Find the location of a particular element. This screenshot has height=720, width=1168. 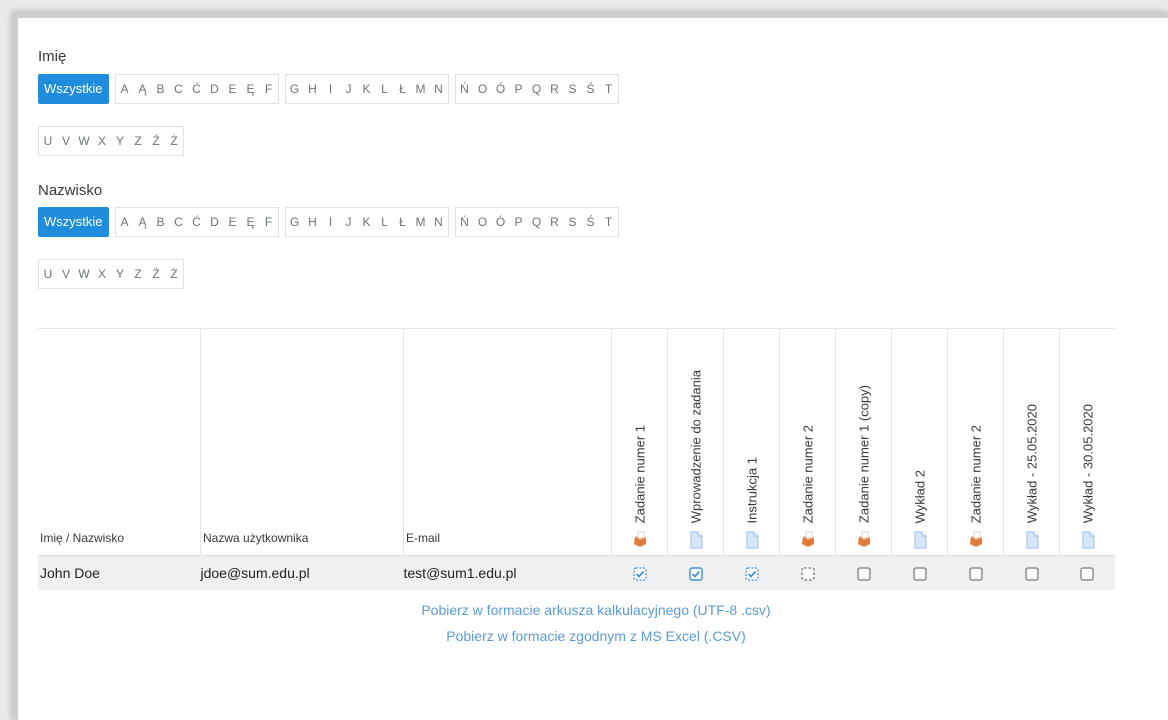

lastname-letter-link: Ń is located at coordinates (465, 222).